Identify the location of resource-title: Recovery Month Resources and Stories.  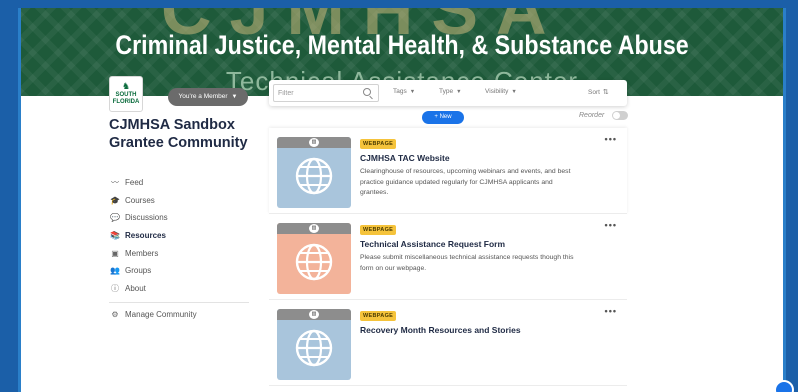
(440, 330).